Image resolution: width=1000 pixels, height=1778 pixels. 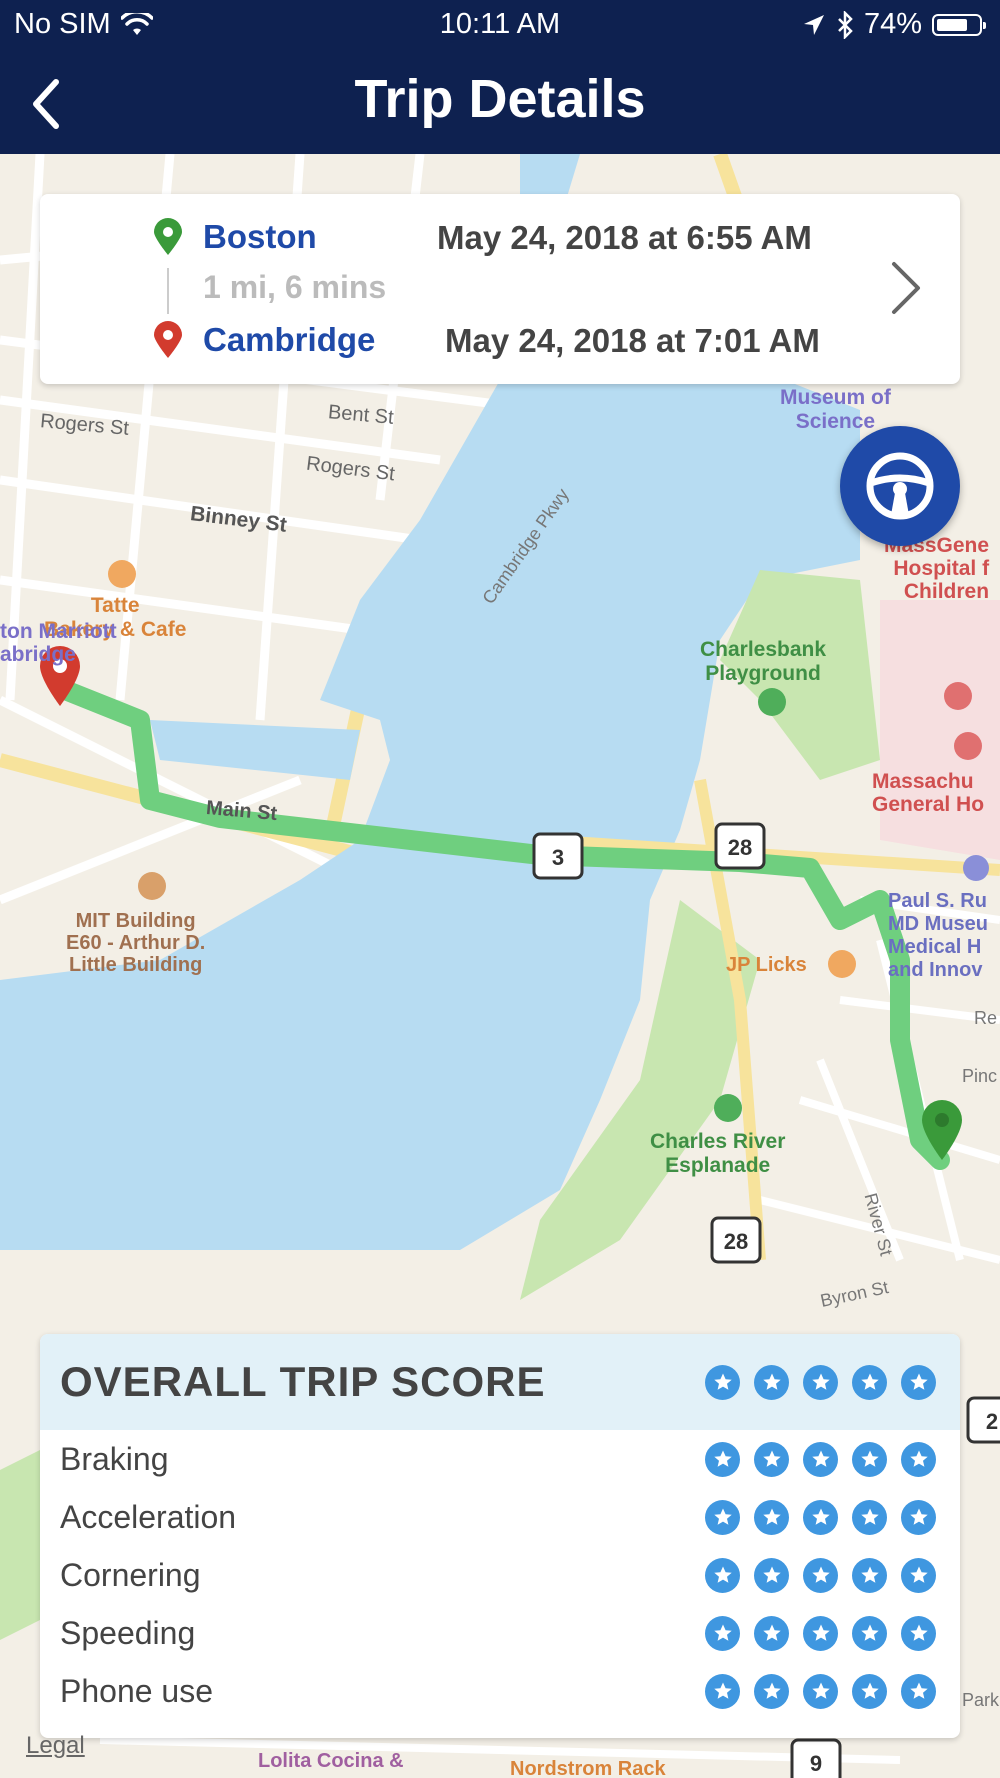 What do you see at coordinates (260, 236) in the screenshot?
I see `origin-city: Boston` at bounding box center [260, 236].